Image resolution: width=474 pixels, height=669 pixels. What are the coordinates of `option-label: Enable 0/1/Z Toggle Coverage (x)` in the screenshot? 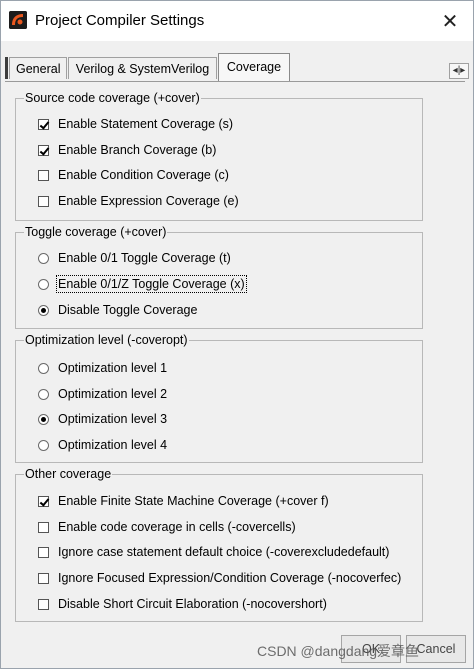 It's located at (151, 284).